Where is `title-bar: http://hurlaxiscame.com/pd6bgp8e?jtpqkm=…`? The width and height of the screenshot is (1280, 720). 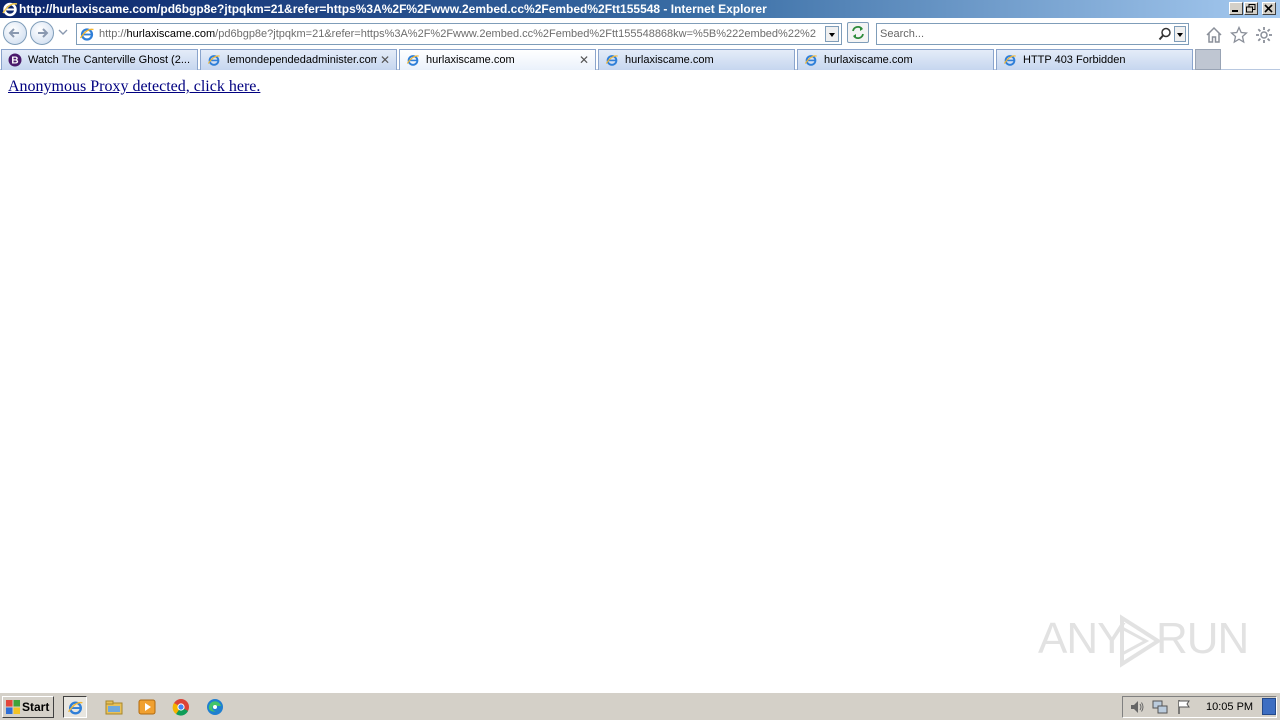 title-bar: http://hurlaxiscame.com/pd6bgp8e?jtpqkm=… is located at coordinates (640, 9).